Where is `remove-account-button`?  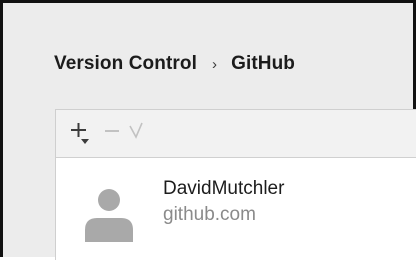 remove-account-button is located at coordinates (112, 133).